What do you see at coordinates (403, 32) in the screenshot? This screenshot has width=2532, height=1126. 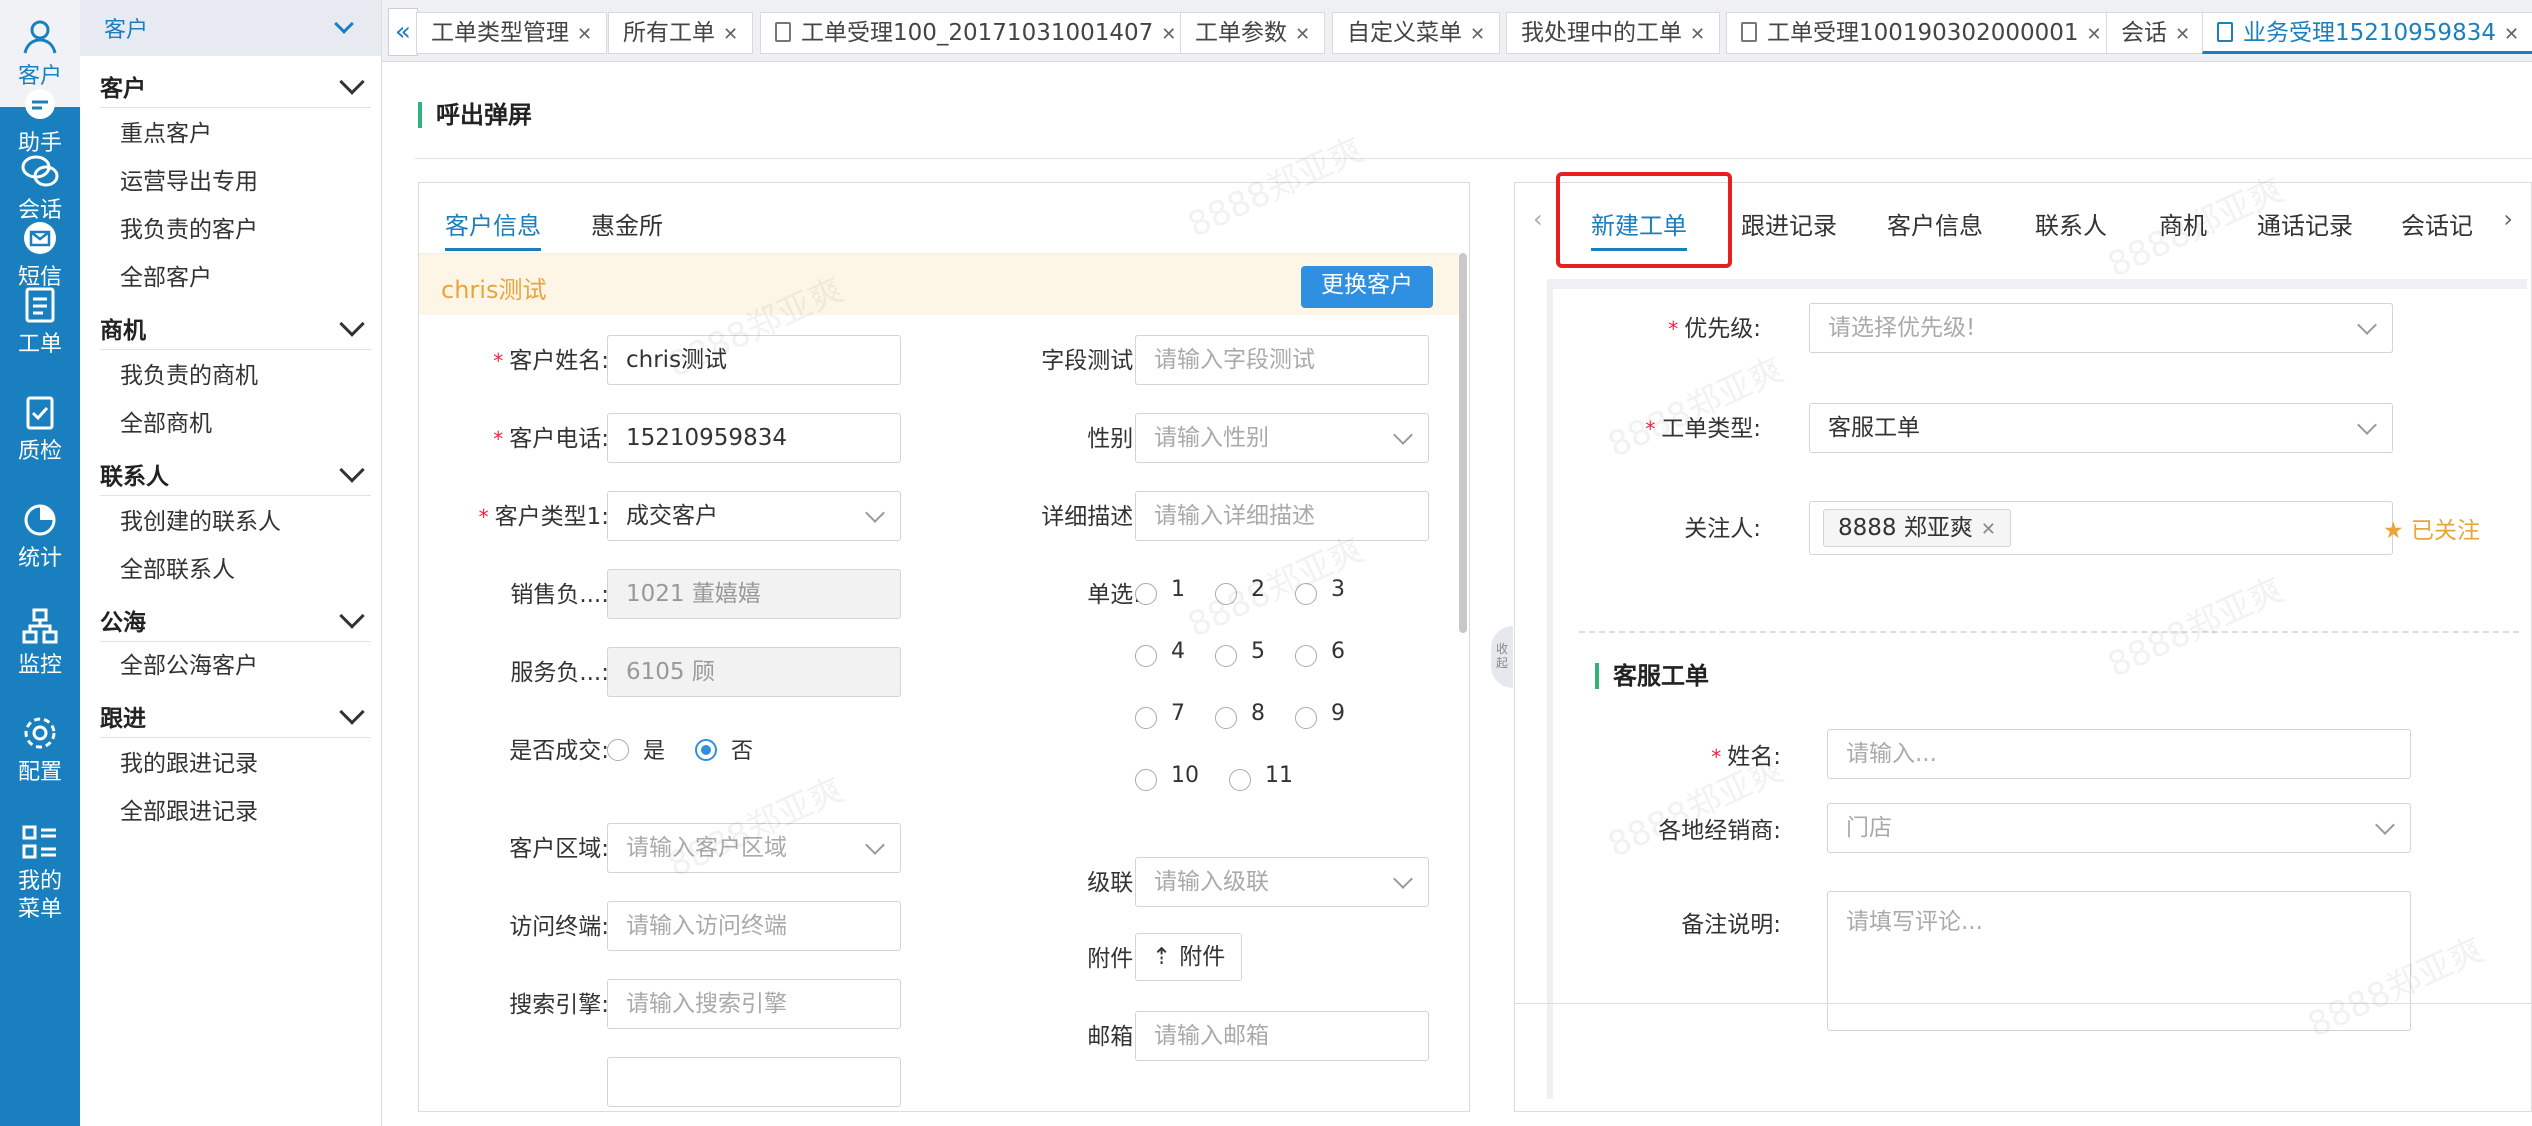 I see `collapse-sidebar-button: «` at bounding box center [403, 32].